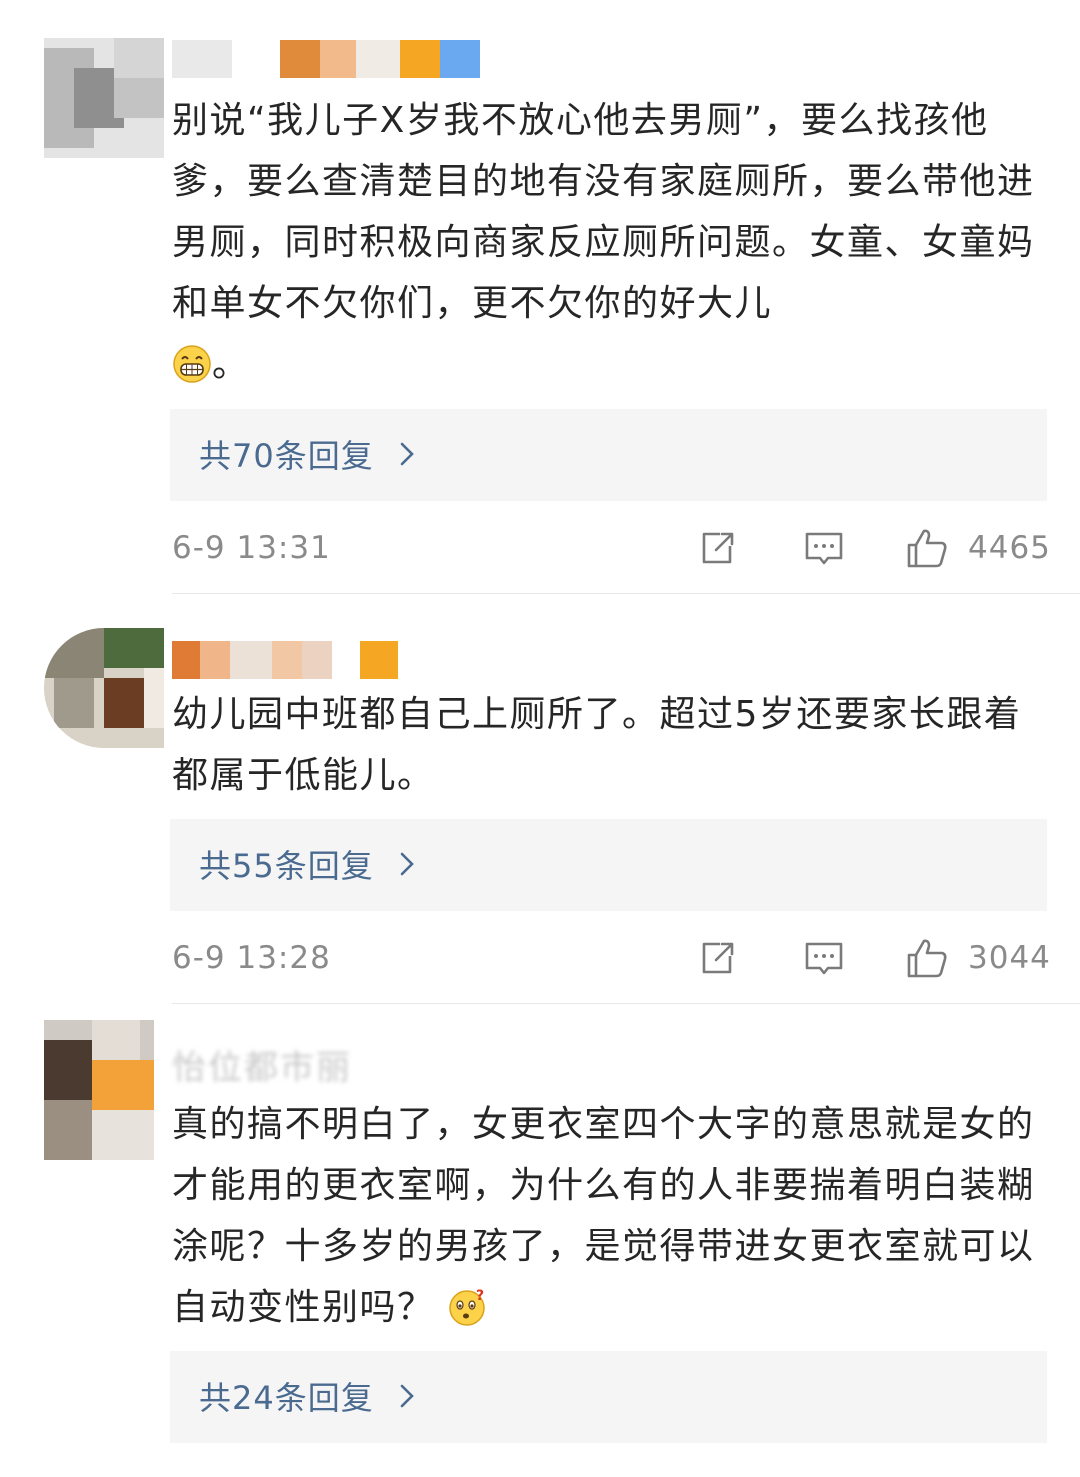 Image resolution: width=1080 pixels, height=1477 pixels. I want to click on confused-face-emoji: ?, so click(467, 1307).